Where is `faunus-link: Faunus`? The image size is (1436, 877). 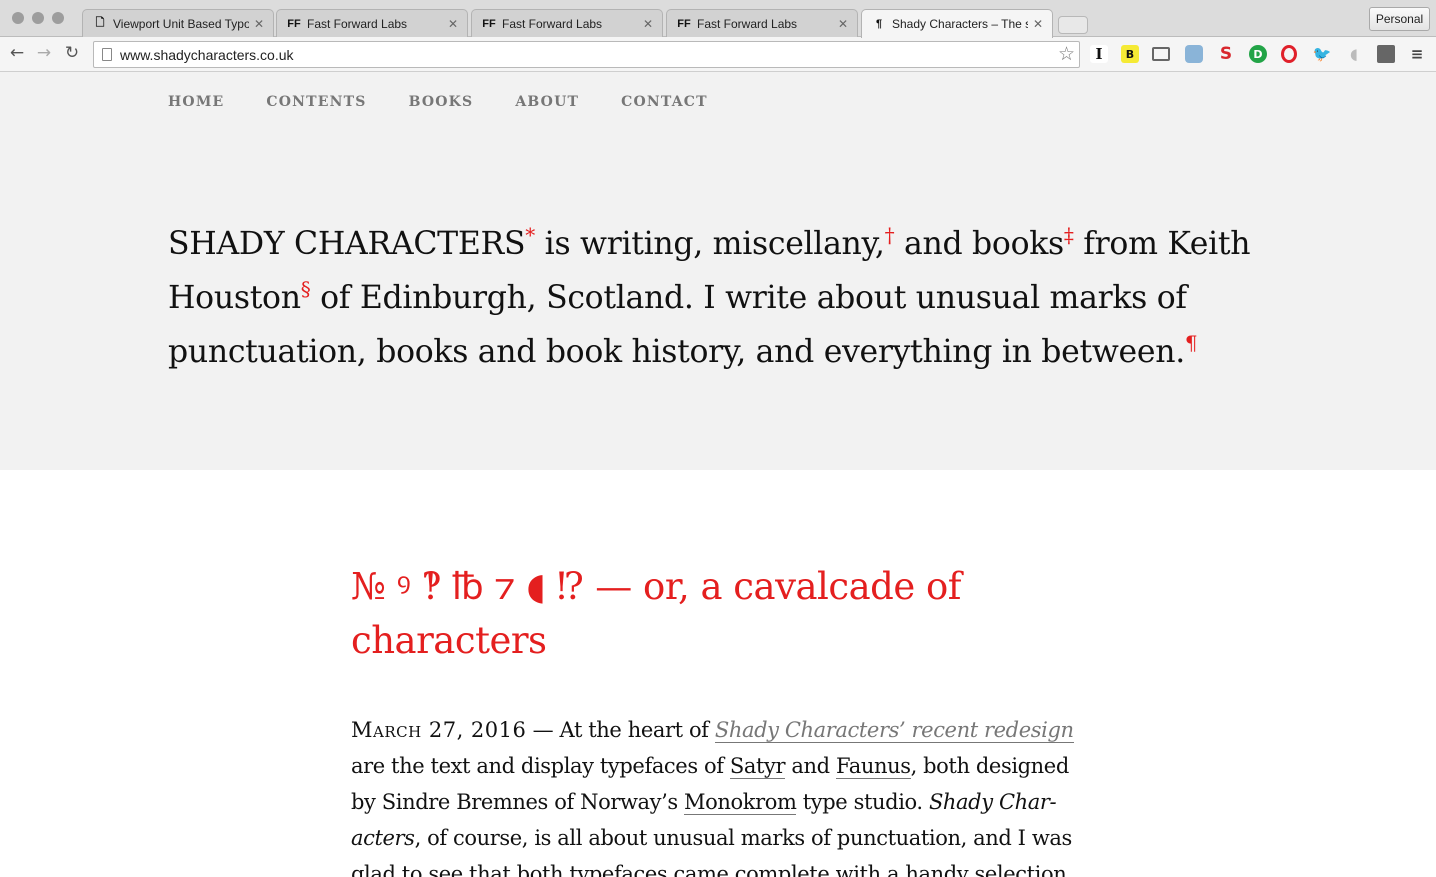
faunus-link: Faunus is located at coordinates (873, 766).